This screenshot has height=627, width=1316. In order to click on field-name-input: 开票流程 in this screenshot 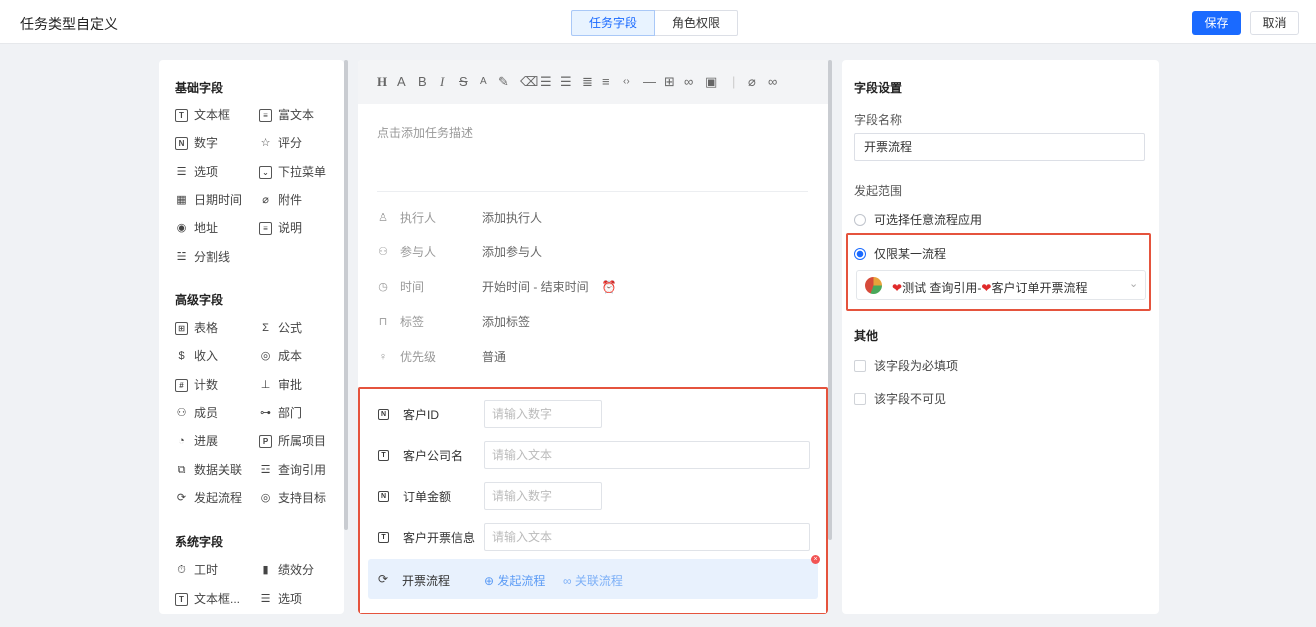, I will do `click(999, 147)`.